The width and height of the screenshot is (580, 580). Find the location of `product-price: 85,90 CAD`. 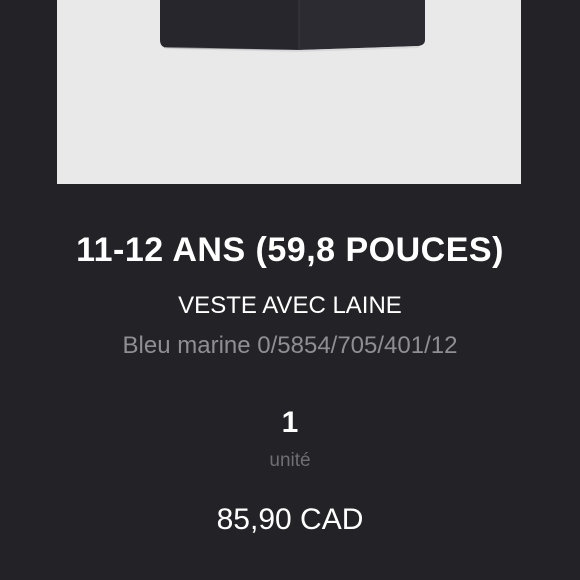

product-price: 85,90 CAD is located at coordinates (290, 519).